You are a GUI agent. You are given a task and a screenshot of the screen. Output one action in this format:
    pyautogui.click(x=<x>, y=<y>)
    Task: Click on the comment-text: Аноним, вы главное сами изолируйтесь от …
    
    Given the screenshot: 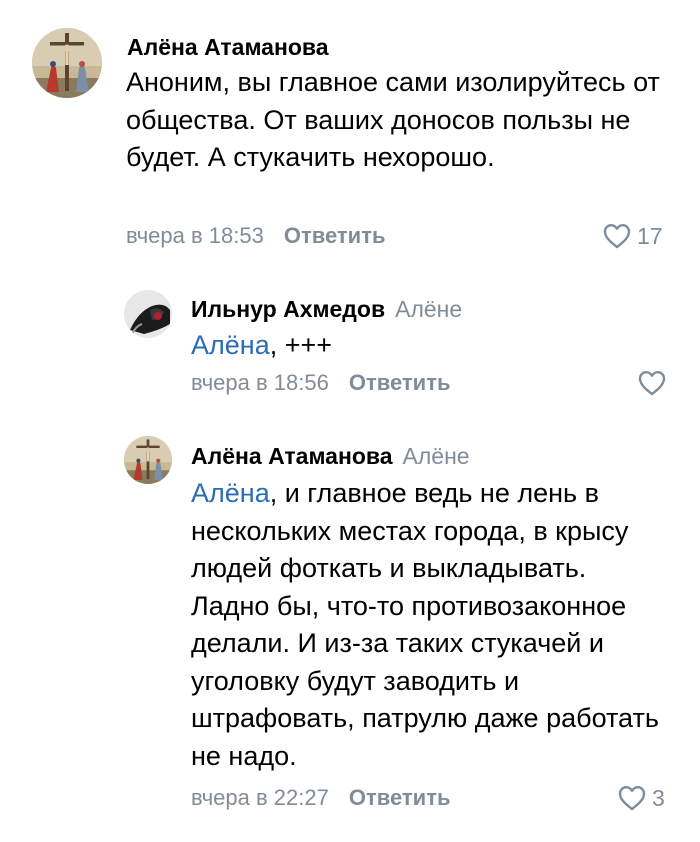 What is the action you would take?
    pyautogui.click(x=396, y=120)
    